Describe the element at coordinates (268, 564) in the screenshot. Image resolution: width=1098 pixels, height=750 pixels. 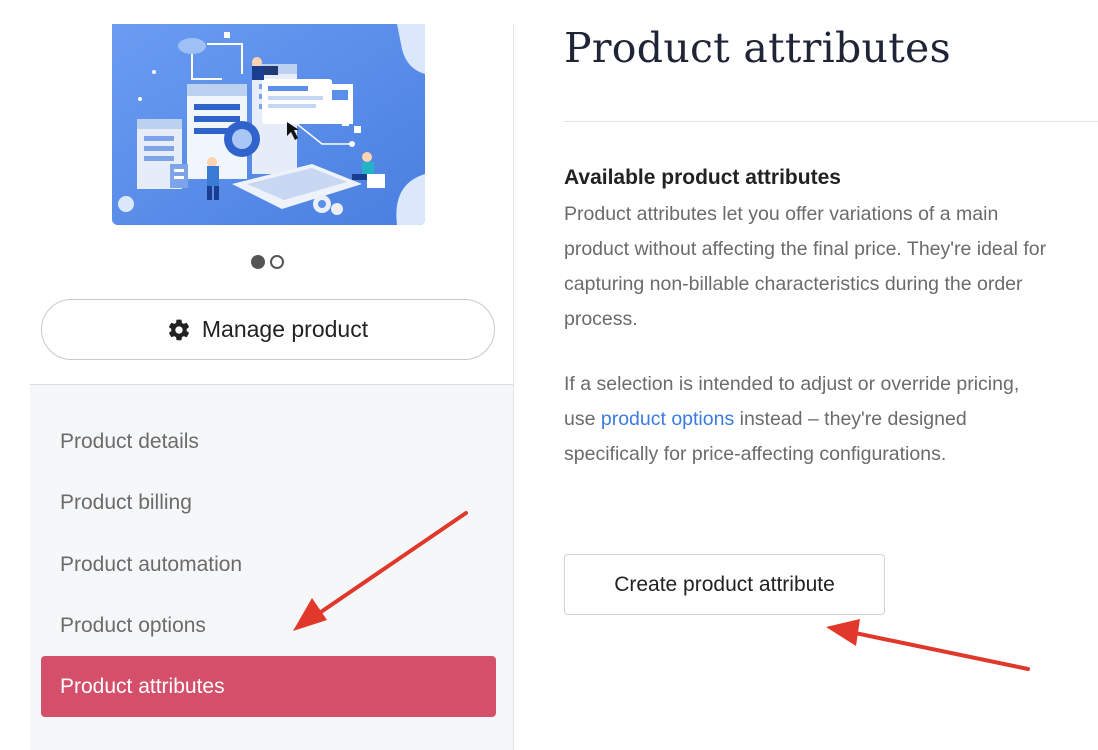
I see `nav-item-product-automation: Product automation` at that location.